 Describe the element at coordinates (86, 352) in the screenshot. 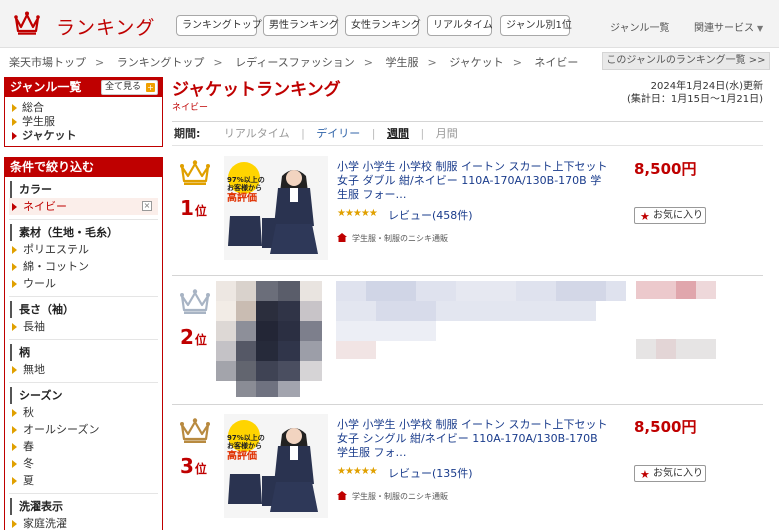

I see `filter-section-title: 柄` at that location.